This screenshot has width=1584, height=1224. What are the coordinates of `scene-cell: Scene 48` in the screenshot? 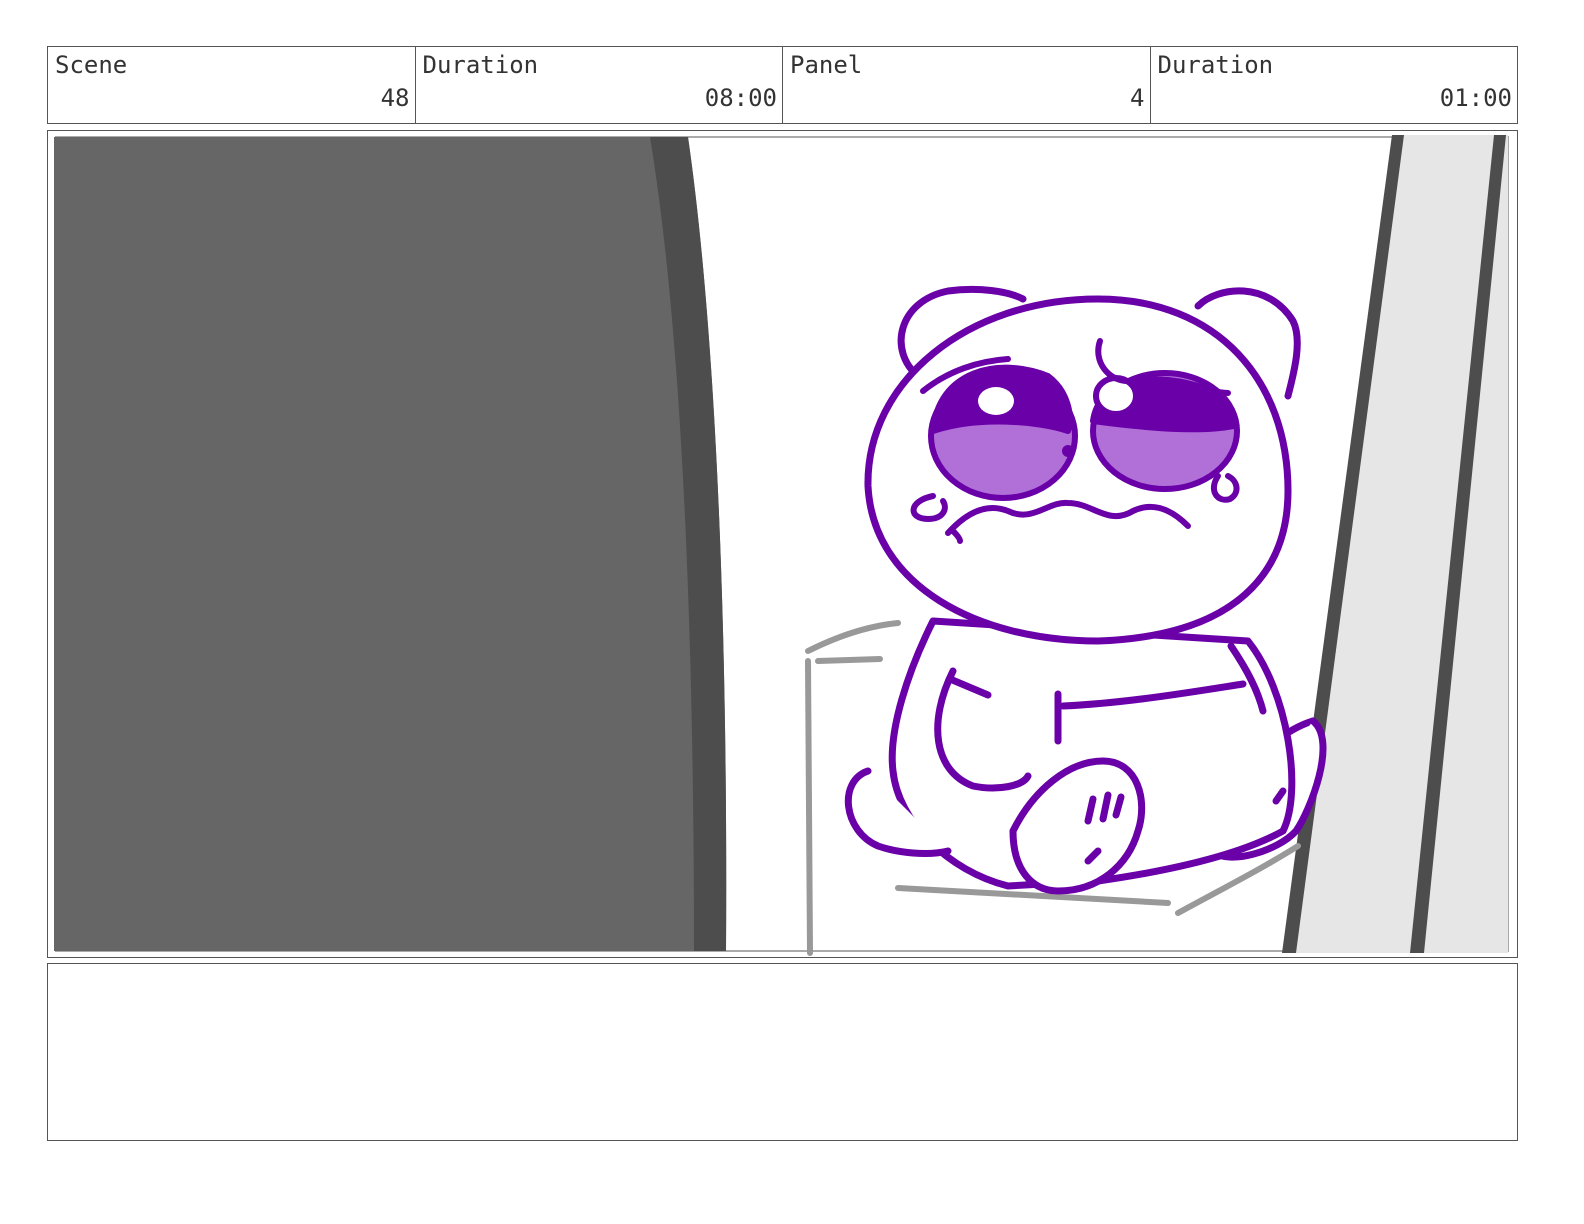 It's located at (232, 85).